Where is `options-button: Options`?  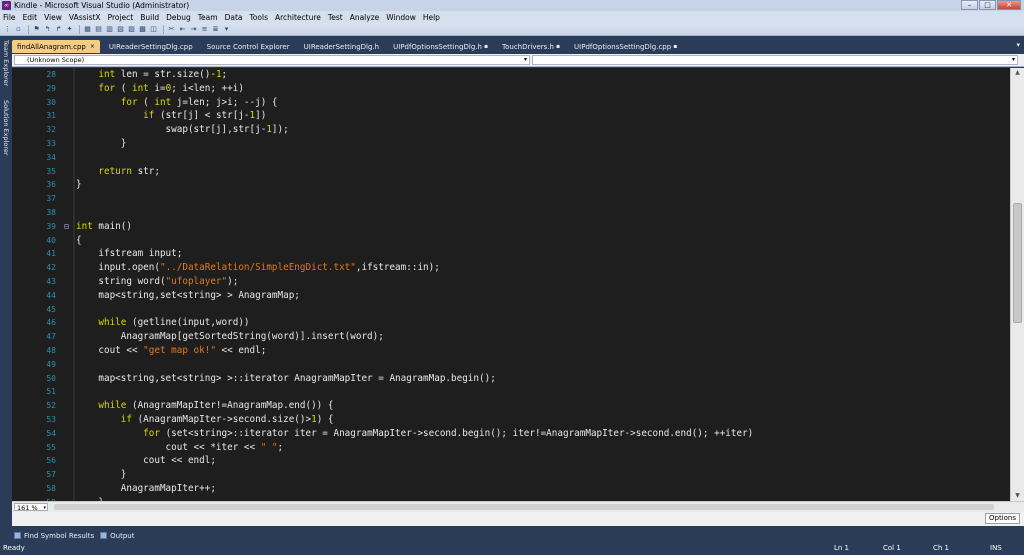 options-button: Options is located at coordinates (1002, 518).